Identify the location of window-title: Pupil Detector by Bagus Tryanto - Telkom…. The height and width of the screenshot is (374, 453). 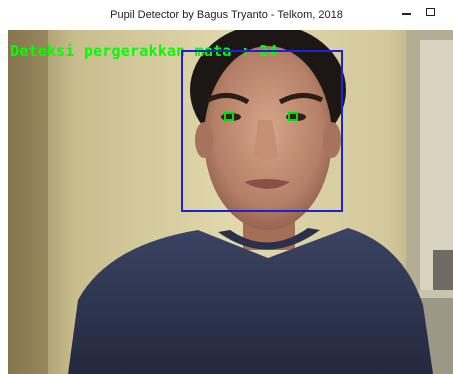
(226, 15).